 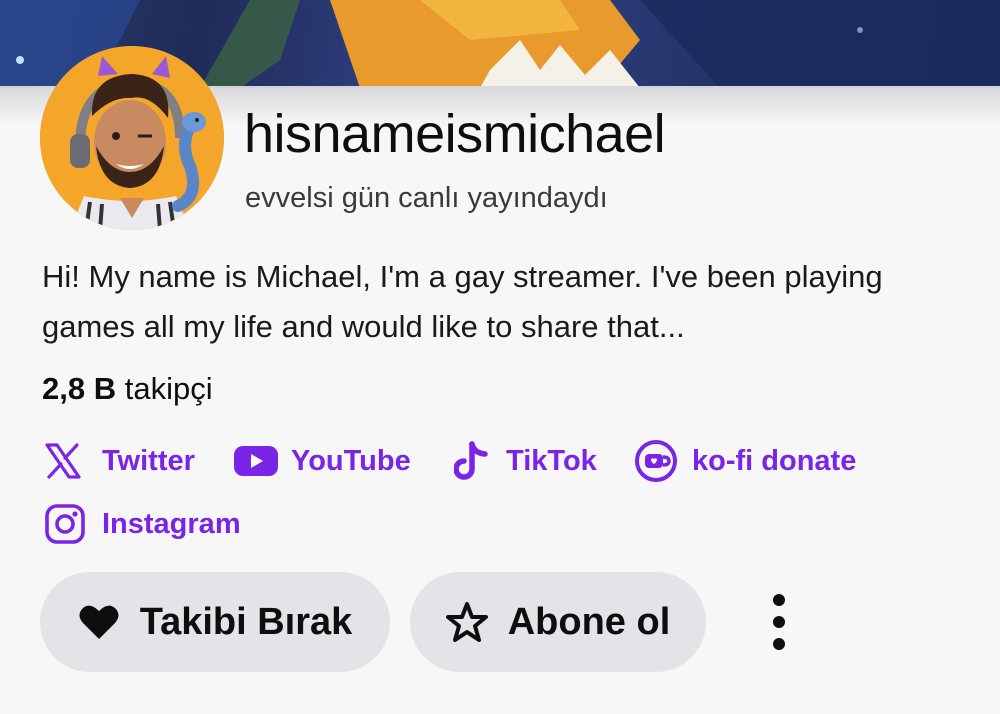 What do you see at coordinates (426, 198) in the screenshot?
I see `last-live-status: evvelsi gün canlı yayındaydı` at bounding box center [426, 198].